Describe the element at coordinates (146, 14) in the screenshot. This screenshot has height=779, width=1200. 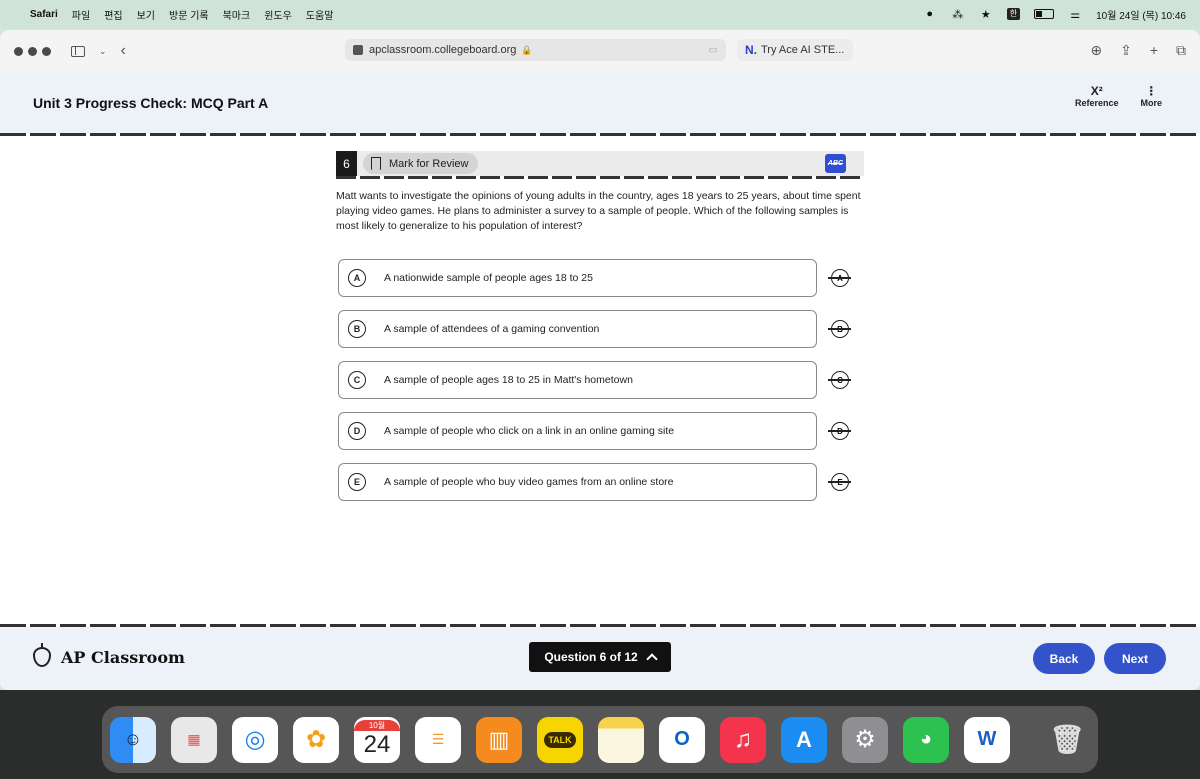
I see `menu-view: 보기` at that location.